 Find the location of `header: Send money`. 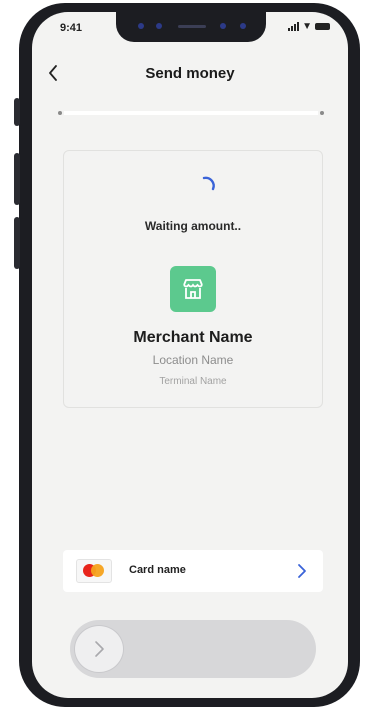

header: Send money is located at coordinates (190, 75).